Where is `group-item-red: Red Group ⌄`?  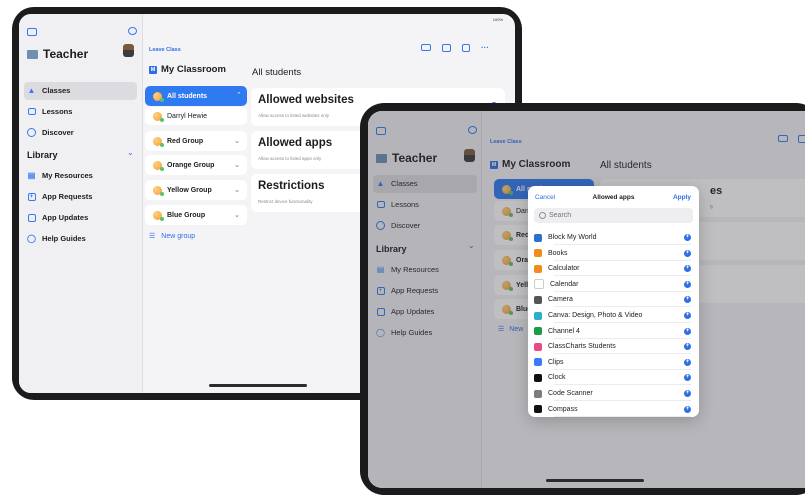 group-item-red: Red Group ⌄ is located at coordinates (196, 141).